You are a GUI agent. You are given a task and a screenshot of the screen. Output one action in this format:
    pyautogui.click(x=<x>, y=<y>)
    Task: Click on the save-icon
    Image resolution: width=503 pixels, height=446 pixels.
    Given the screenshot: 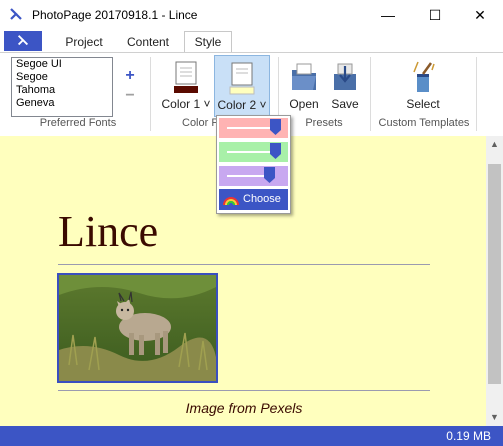 What is the action you would take?
    pyautogui.click(x=345, y=76)
    